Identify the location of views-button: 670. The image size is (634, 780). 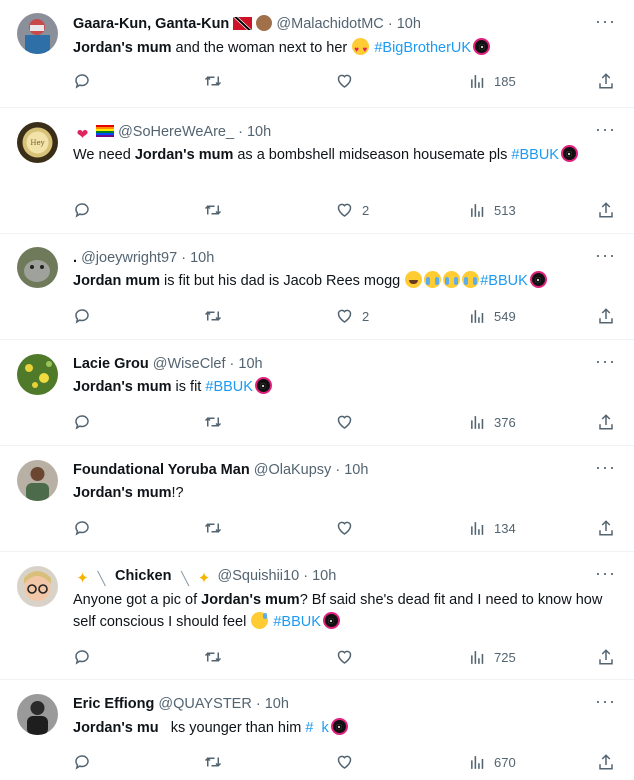
(492, 762).